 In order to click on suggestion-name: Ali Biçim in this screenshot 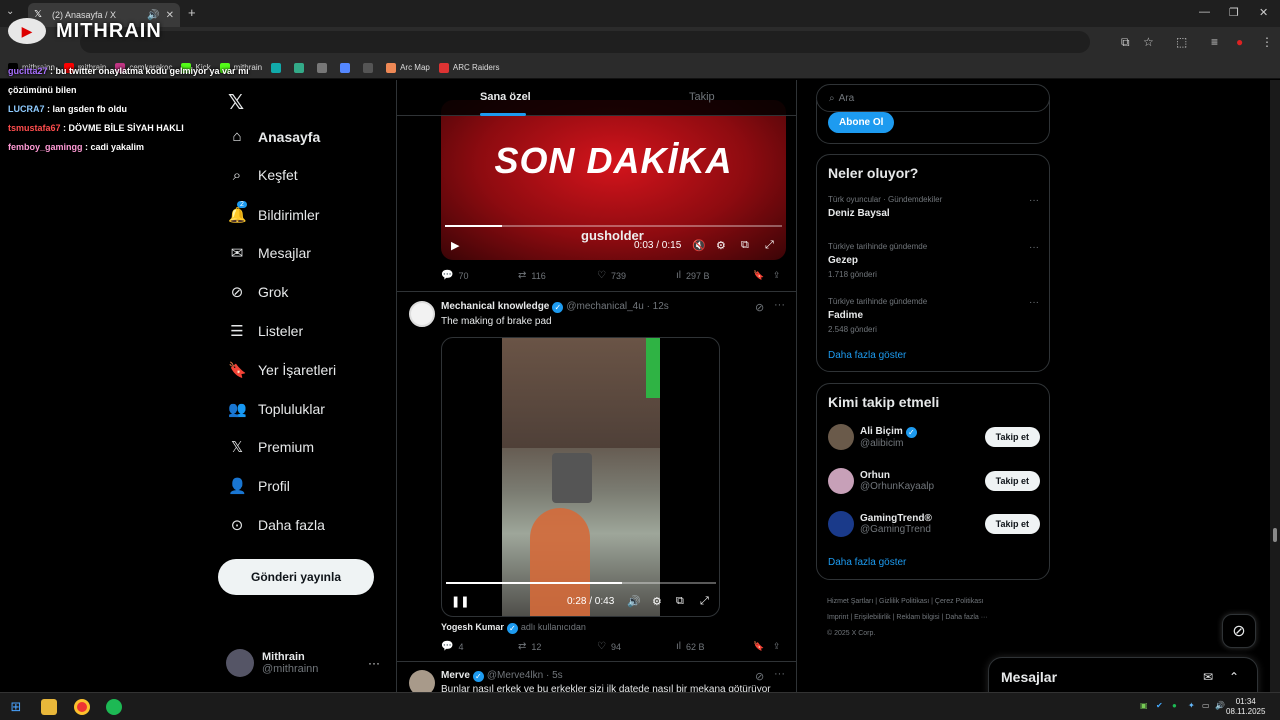, I will do `click(881, 431)`.